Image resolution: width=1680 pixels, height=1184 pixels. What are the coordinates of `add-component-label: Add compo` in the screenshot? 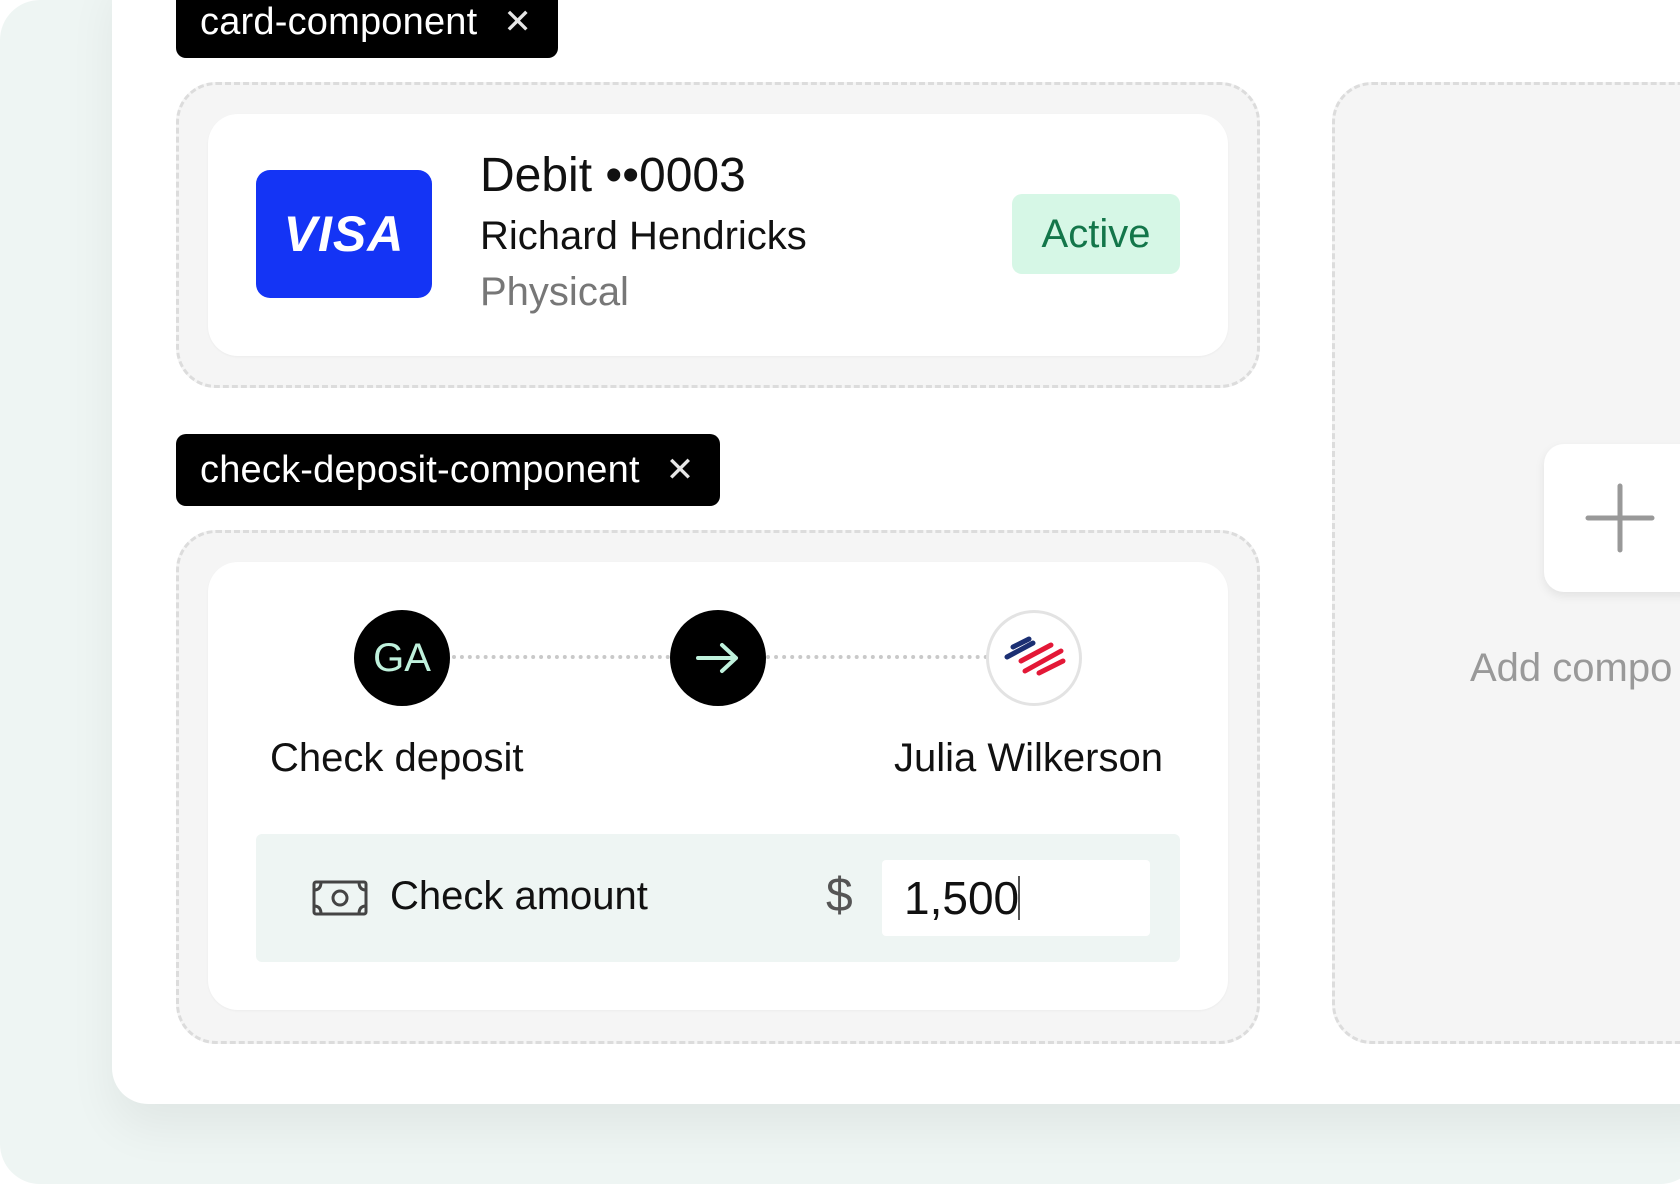 It's located at (1571, 668).